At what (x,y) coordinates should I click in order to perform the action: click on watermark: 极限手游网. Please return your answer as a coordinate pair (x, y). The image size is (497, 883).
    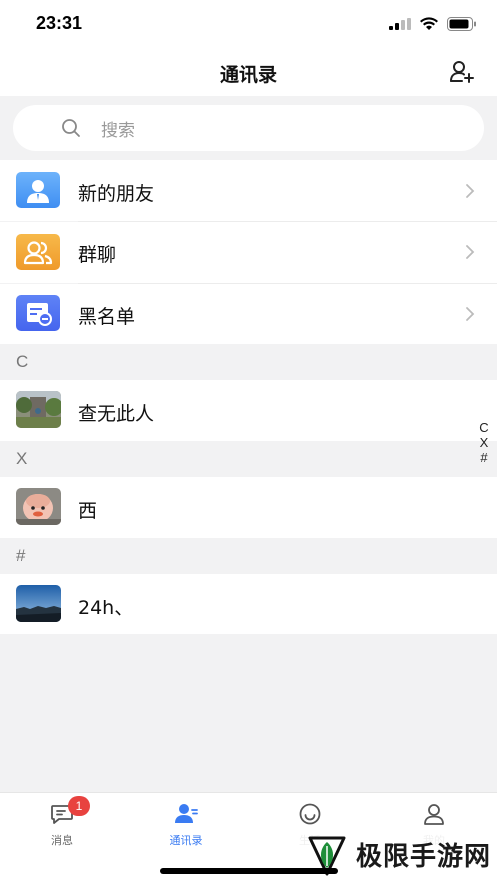
    Looking at the image, I should click on (396, 854).